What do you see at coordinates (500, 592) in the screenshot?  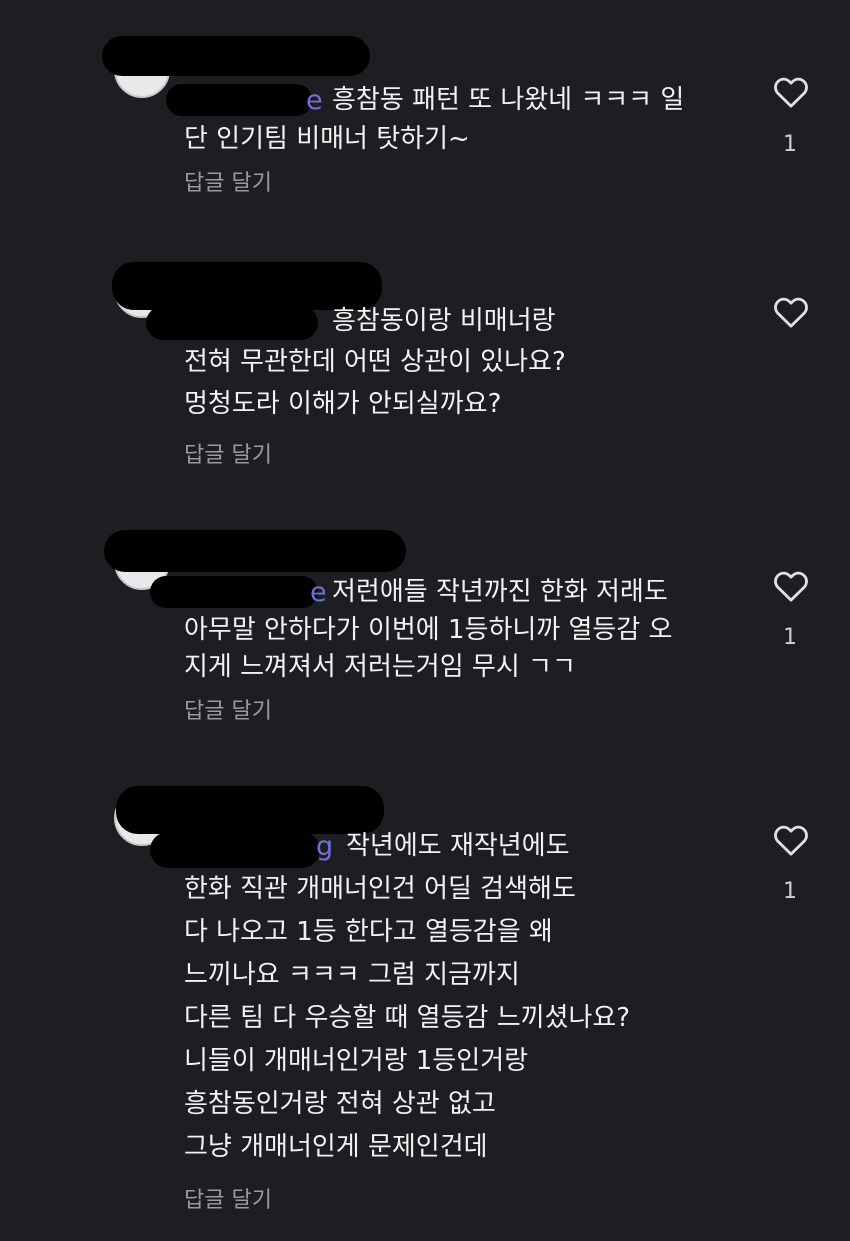 I see `comment-text-line: 저런애들 작년까진 한화 저래도` at bounding box center [500, 592].